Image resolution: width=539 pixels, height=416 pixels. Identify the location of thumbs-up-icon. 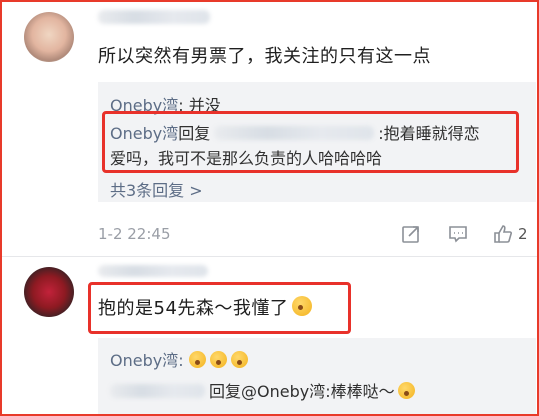
(503, 234).